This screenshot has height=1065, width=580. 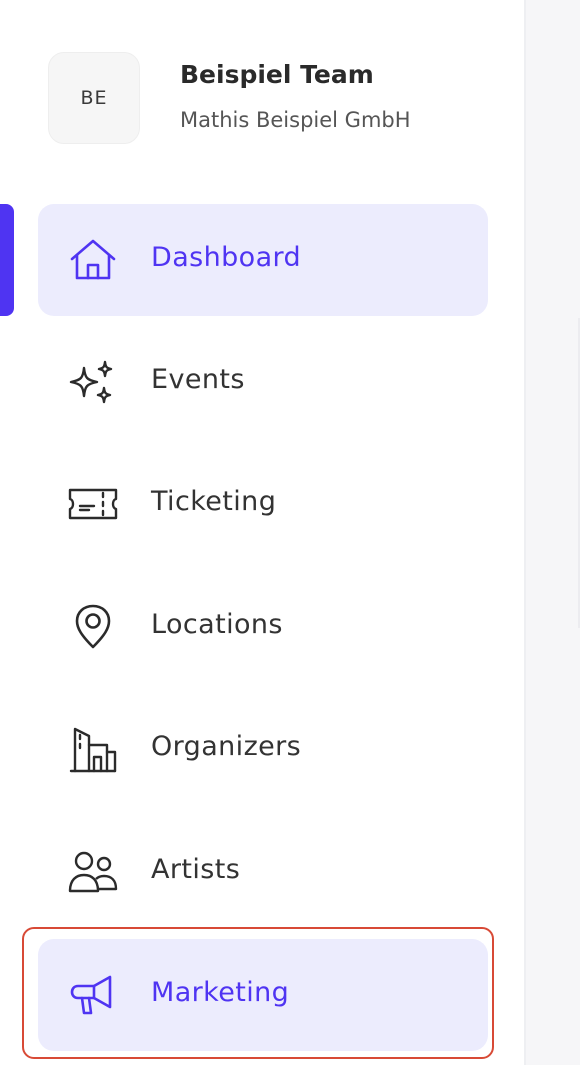 I want to click on sidebar-item-events: Events, so click(x=263, y=382).